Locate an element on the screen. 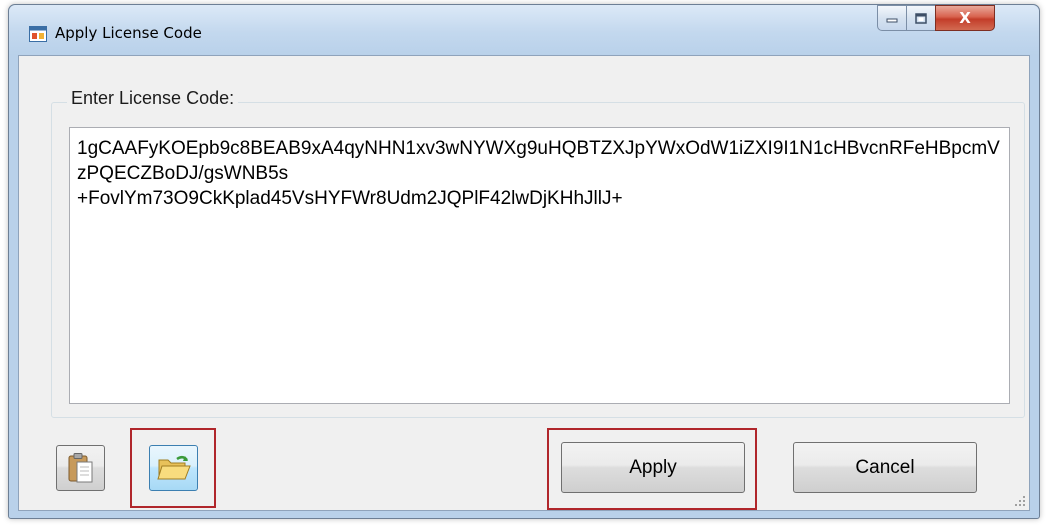 The height and width of the screenshot is (525, 1048). maximize-button is located at coordinates (921, 18).